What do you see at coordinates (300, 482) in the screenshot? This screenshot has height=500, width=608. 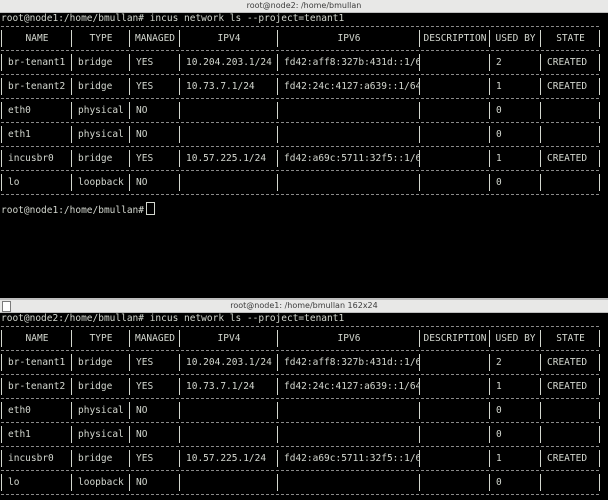 I see `table-row: lo loopback NO 0` at bounding box center [300, 482].